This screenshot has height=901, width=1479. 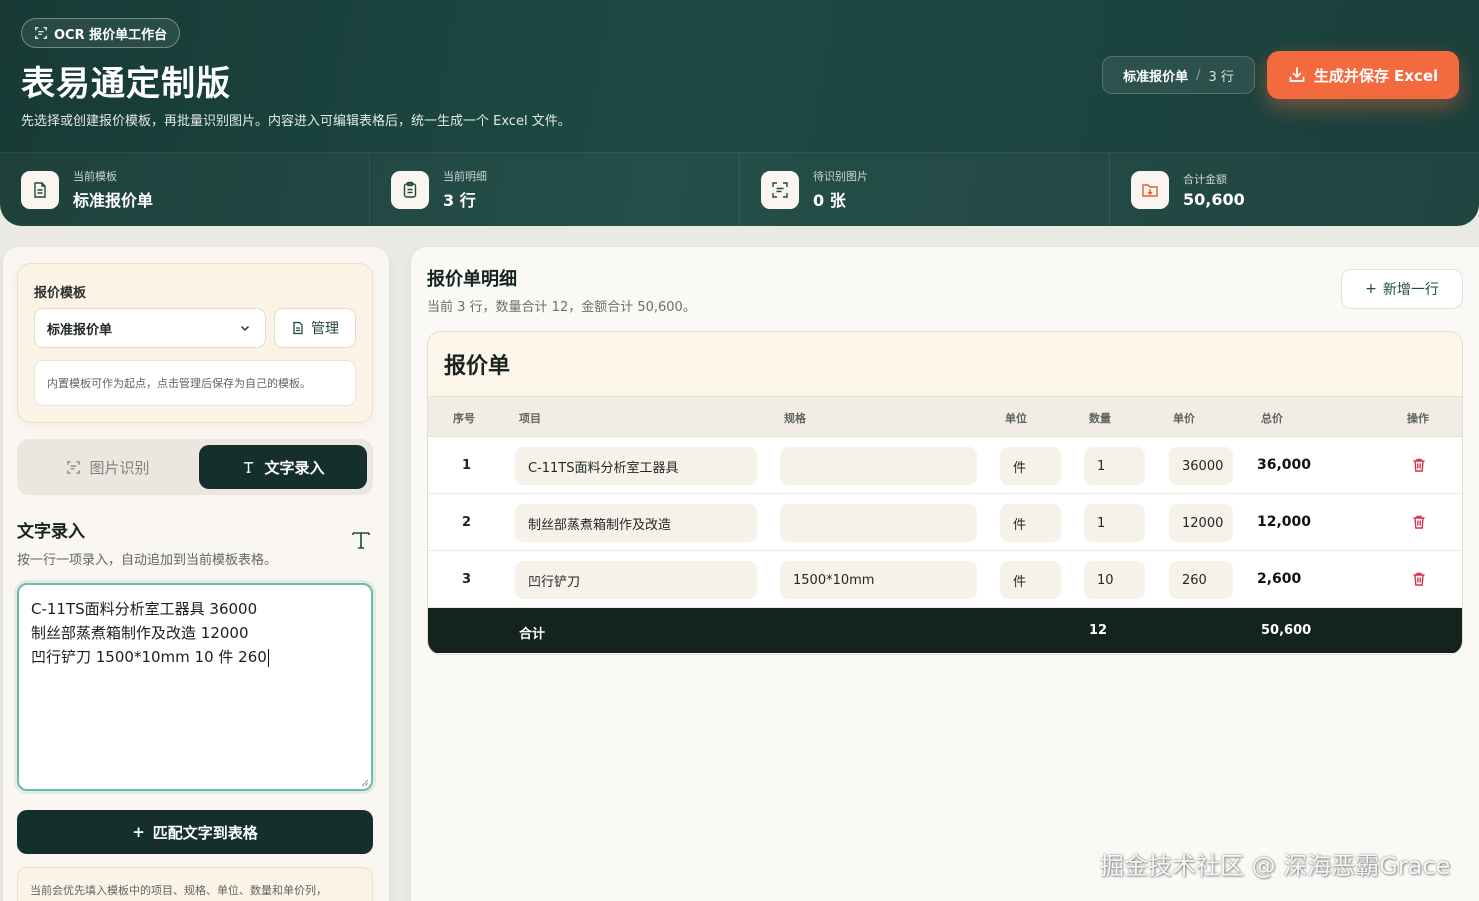 What do you see at coordinates (464, 418) in the screenshot?
I see `col-seq: 序号` at bounding box center [464, 418].